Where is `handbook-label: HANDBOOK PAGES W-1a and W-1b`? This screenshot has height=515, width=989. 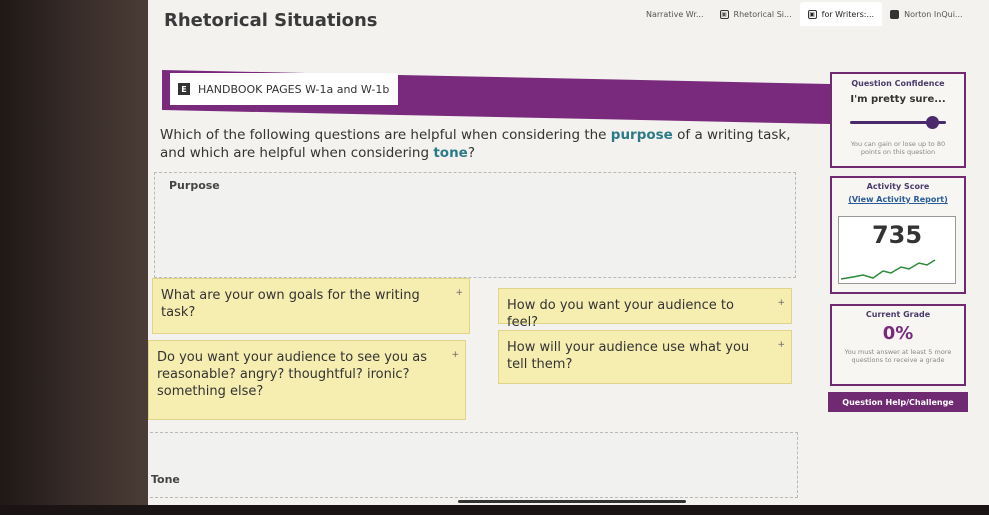 handbook-label: HANDBOOK PAGES W-1a and W-1b is located at coordinates (294, 89).